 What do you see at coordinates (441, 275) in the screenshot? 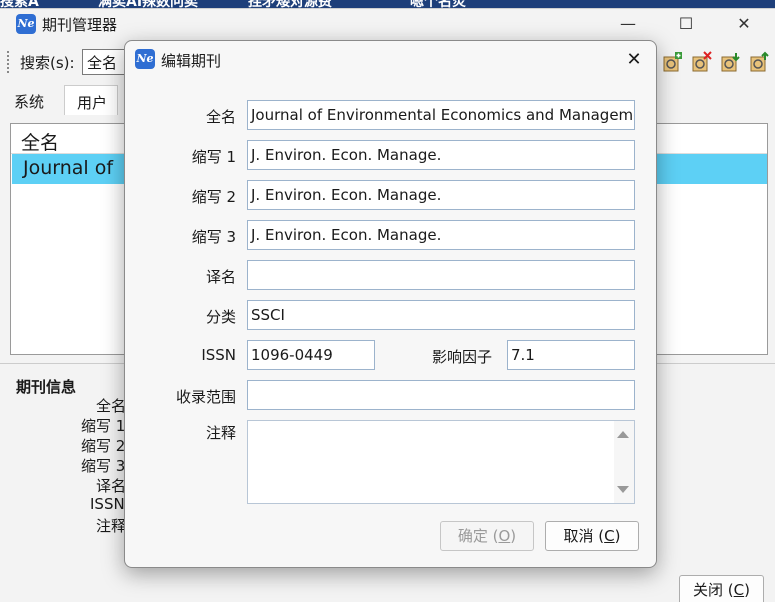
I see `translated-name-input` at bounding box center [441, 275].